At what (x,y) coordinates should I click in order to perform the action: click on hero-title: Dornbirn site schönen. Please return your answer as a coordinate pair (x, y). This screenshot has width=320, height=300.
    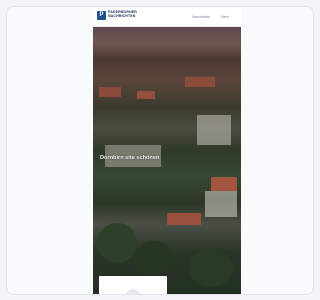
    Looking at the image, I should click on (130, 158).